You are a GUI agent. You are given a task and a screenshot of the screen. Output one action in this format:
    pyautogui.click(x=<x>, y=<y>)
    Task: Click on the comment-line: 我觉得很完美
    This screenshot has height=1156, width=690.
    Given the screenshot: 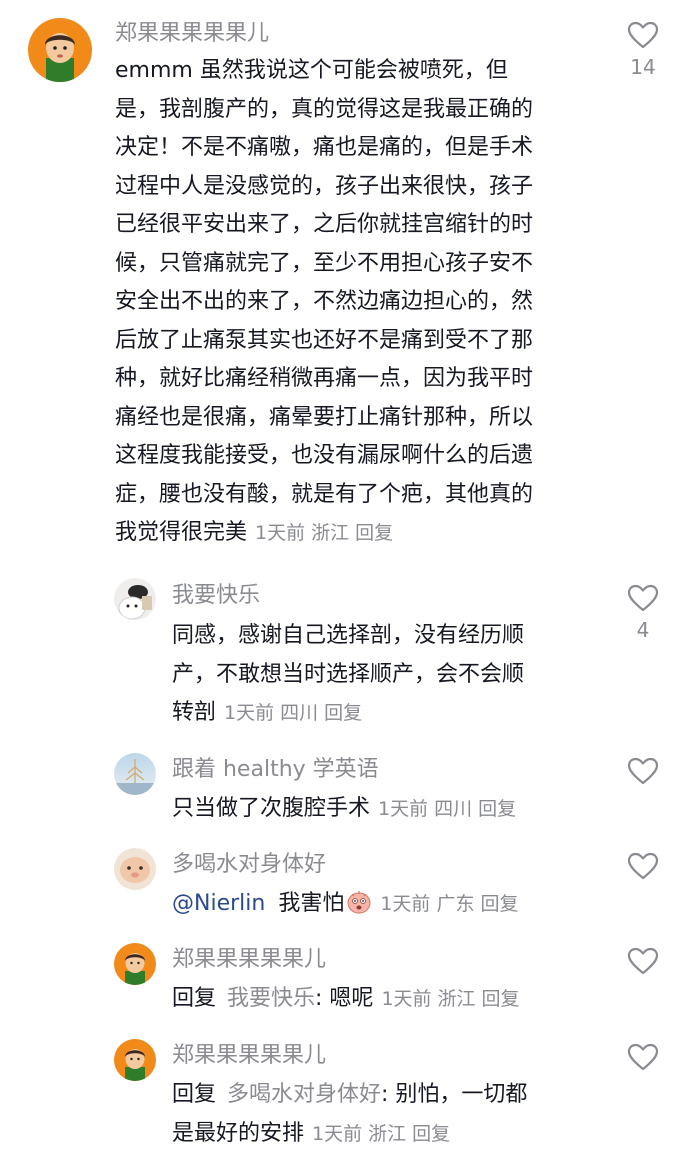 What is the action you would take?
    pyautogui.click(x=181, y=532)
    